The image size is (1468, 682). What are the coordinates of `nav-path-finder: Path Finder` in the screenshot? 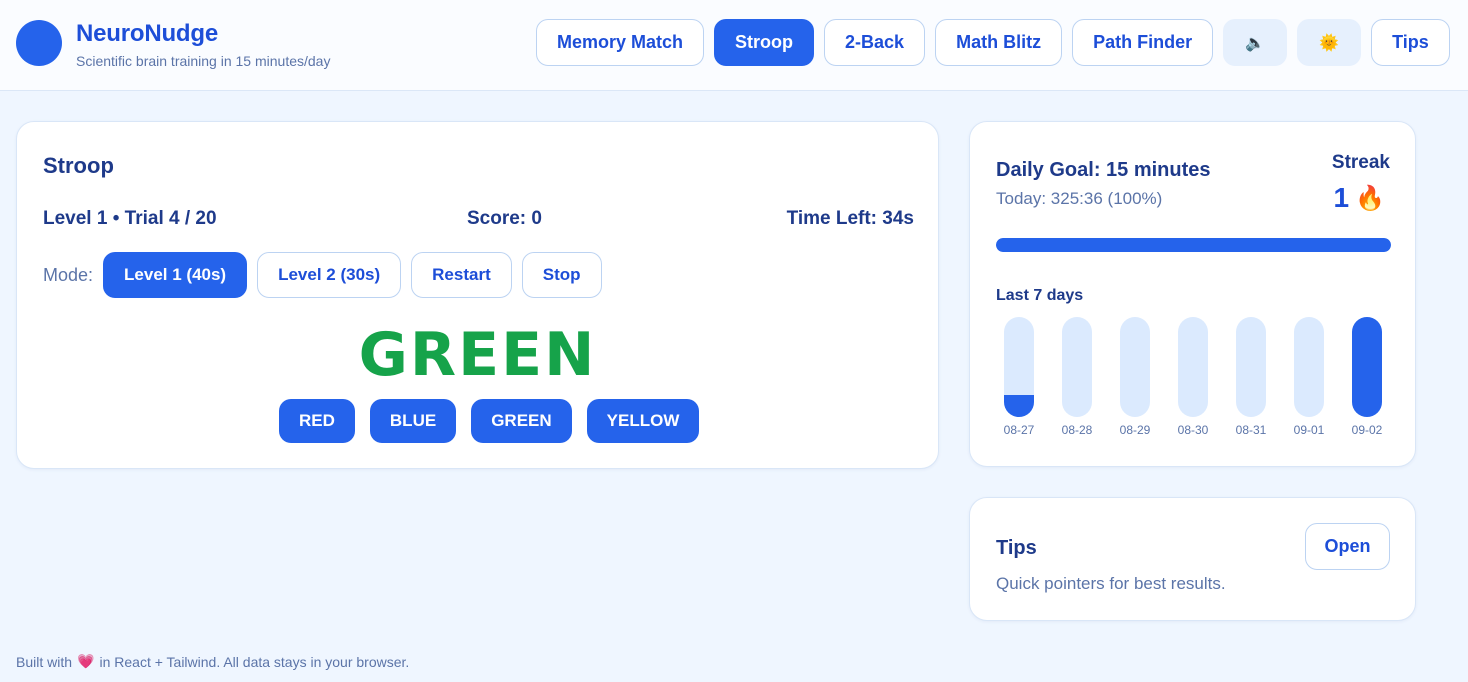 It's located at (1143, 42).